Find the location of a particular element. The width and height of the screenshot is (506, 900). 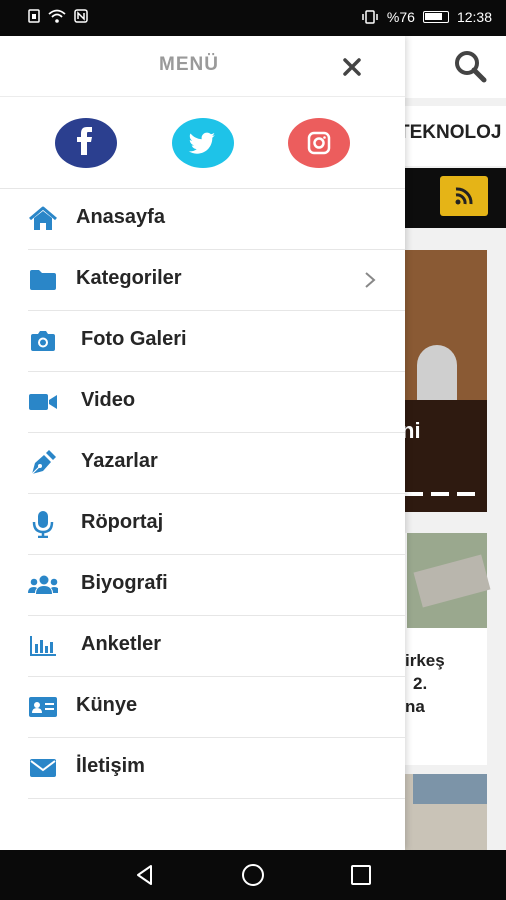

menu-item-kategoriler: Kategoriler is located at coordinates (202, 280).